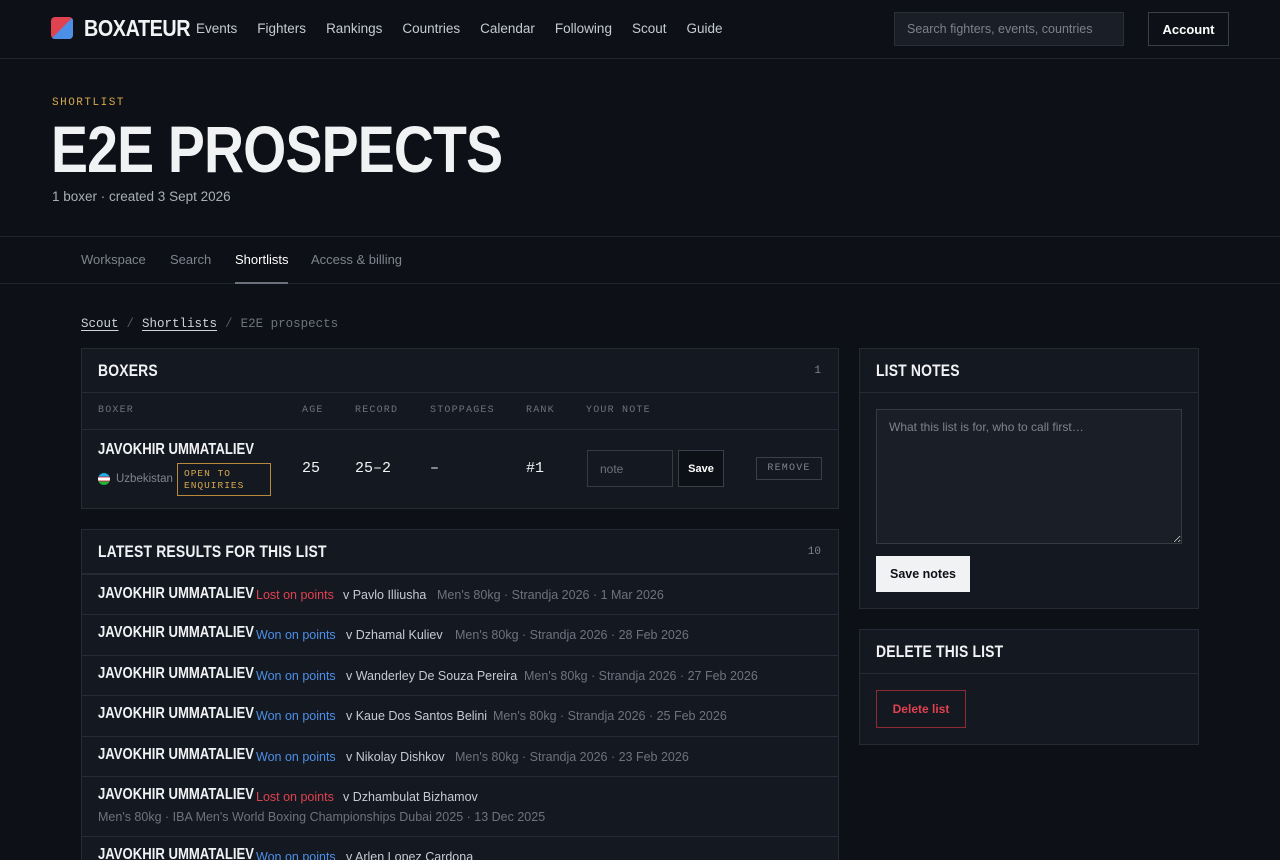 The width and height of the screenshot is (1280, 860). Describe the element at coordinates (377, 410) in the screenshot. I see `column-header-record: RECORD` at that location.